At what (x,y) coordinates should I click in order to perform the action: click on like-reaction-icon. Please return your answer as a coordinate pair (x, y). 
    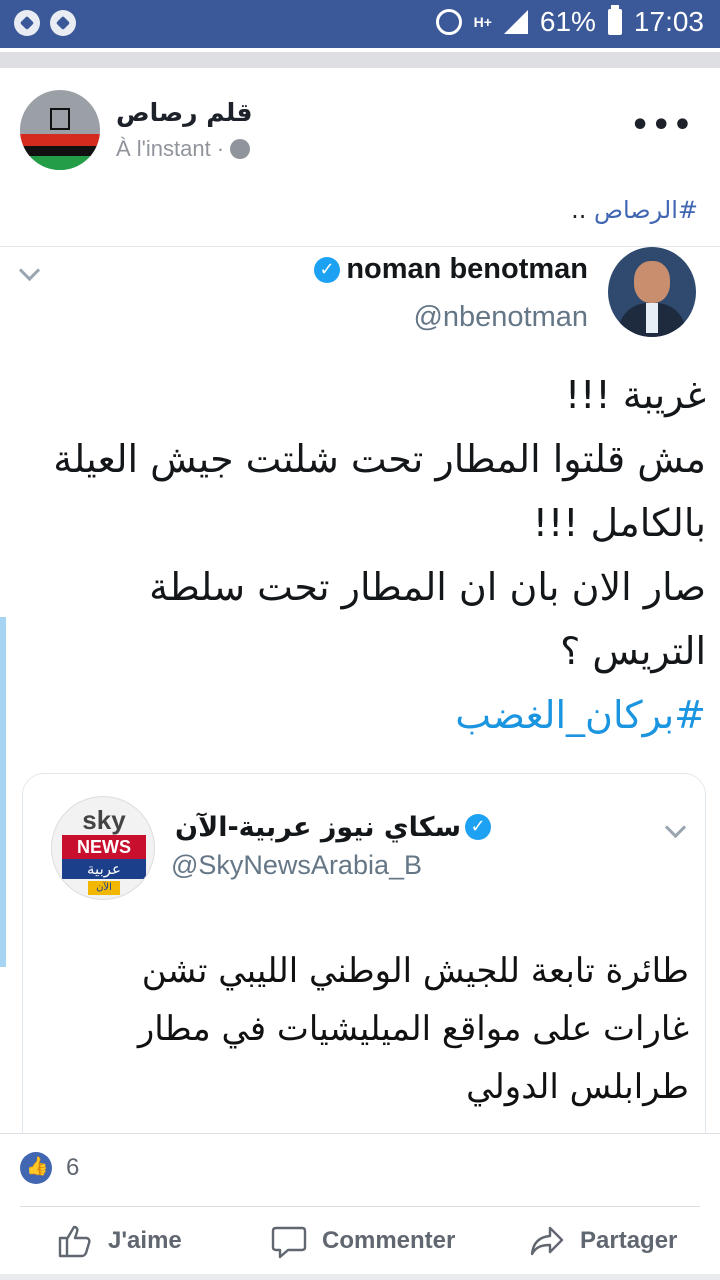
    Looking at the image, I should click on (36, 1168).